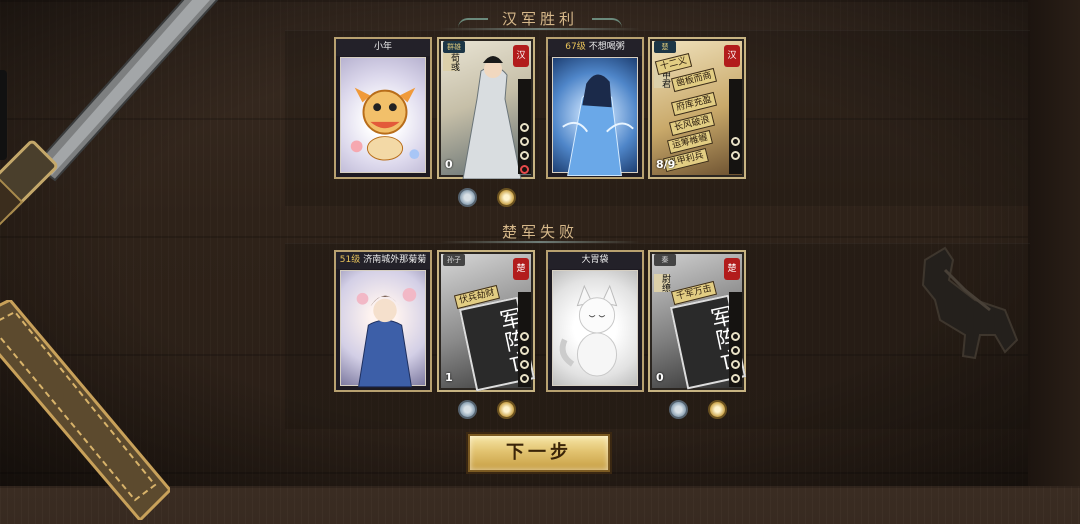  I want to click on general-card-winner-1: 群雄 荀彧 汉 0, so click(486, 108).